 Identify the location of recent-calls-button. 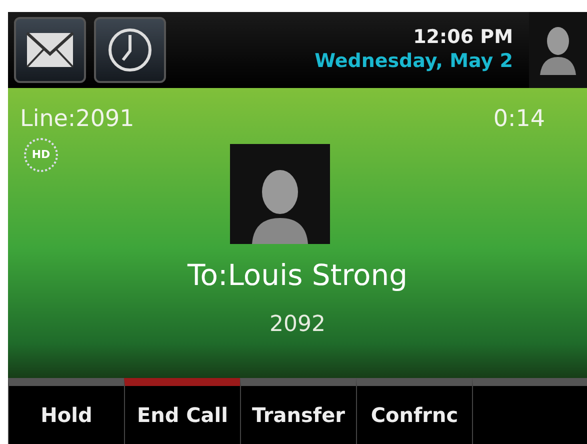
(130, 50).